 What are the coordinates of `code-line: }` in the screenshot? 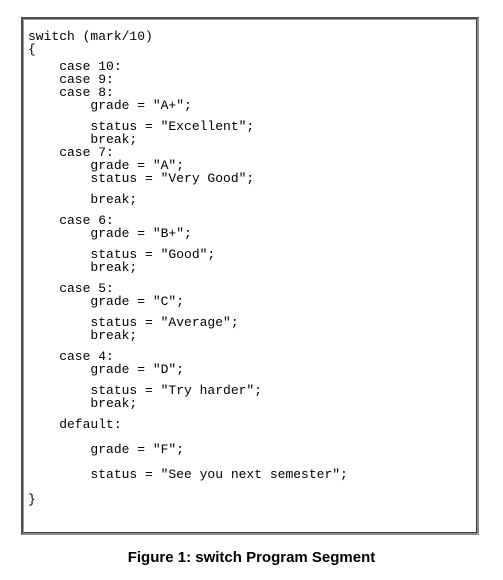 It's located at (32, 499).